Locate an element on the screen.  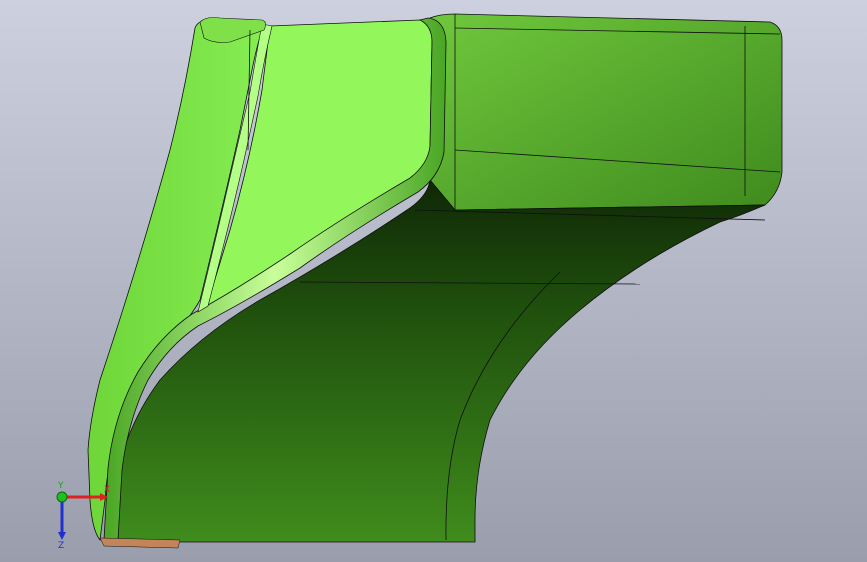
coordinate-triad: X Y Z is located at coordinates (83, 515).